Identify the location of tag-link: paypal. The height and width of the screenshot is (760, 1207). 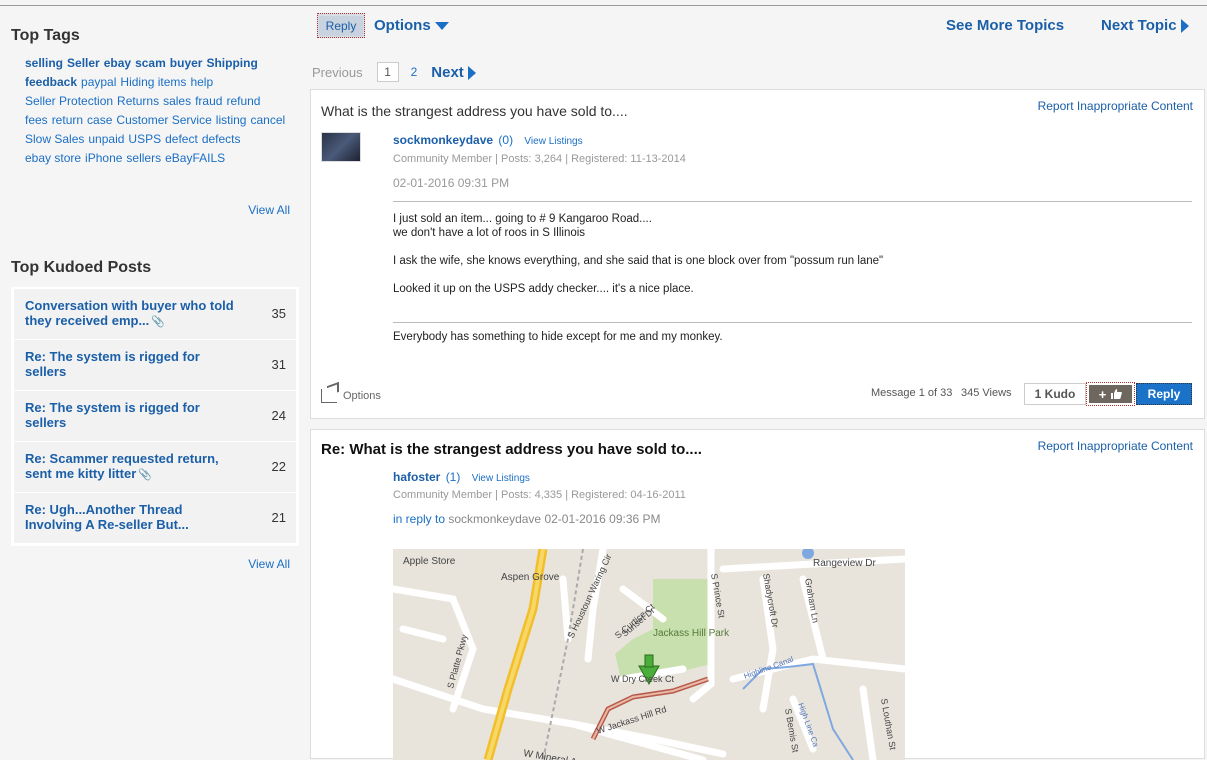
(98, 82).